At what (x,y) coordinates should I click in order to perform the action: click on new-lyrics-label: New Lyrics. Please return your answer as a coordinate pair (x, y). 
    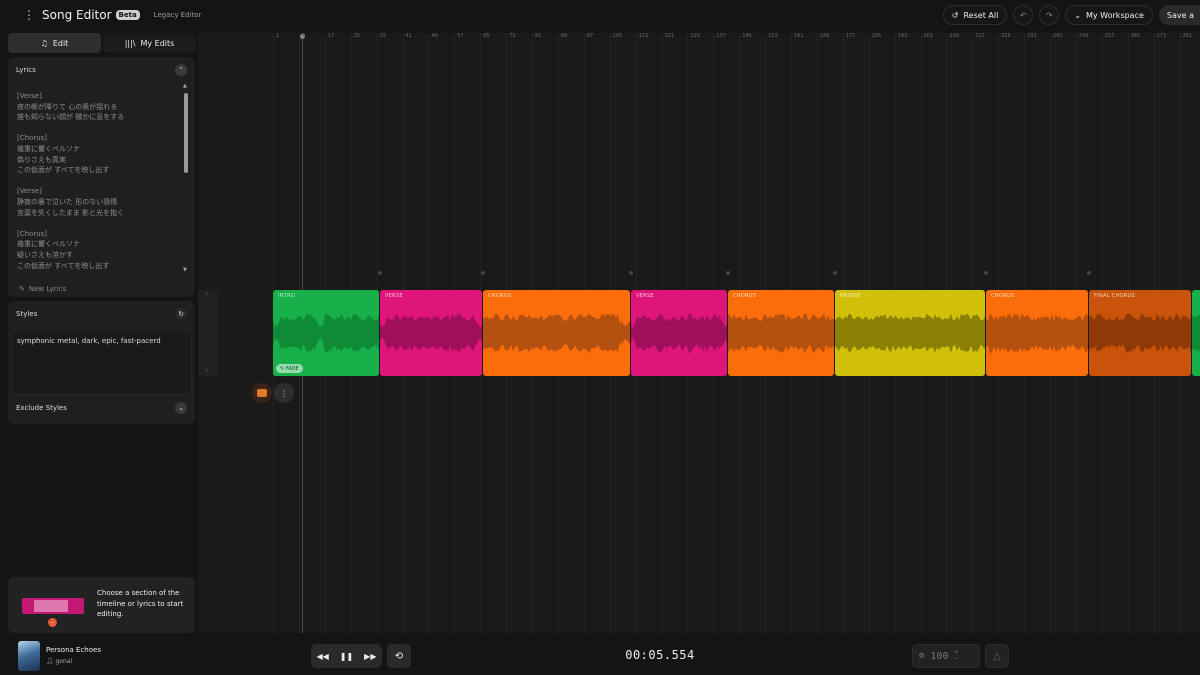
    Looking at the image, I should click on (47, 289).